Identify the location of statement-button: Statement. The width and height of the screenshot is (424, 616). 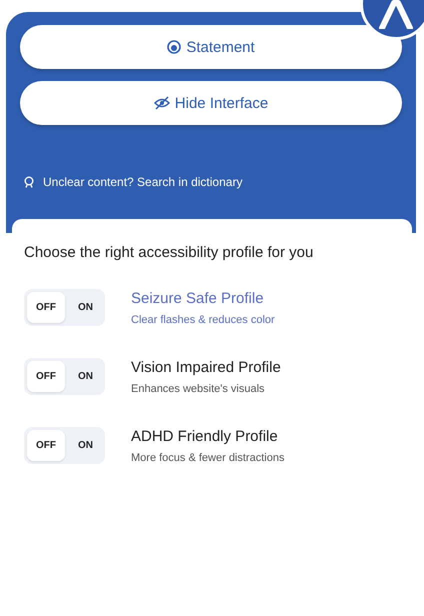
(211, 47).